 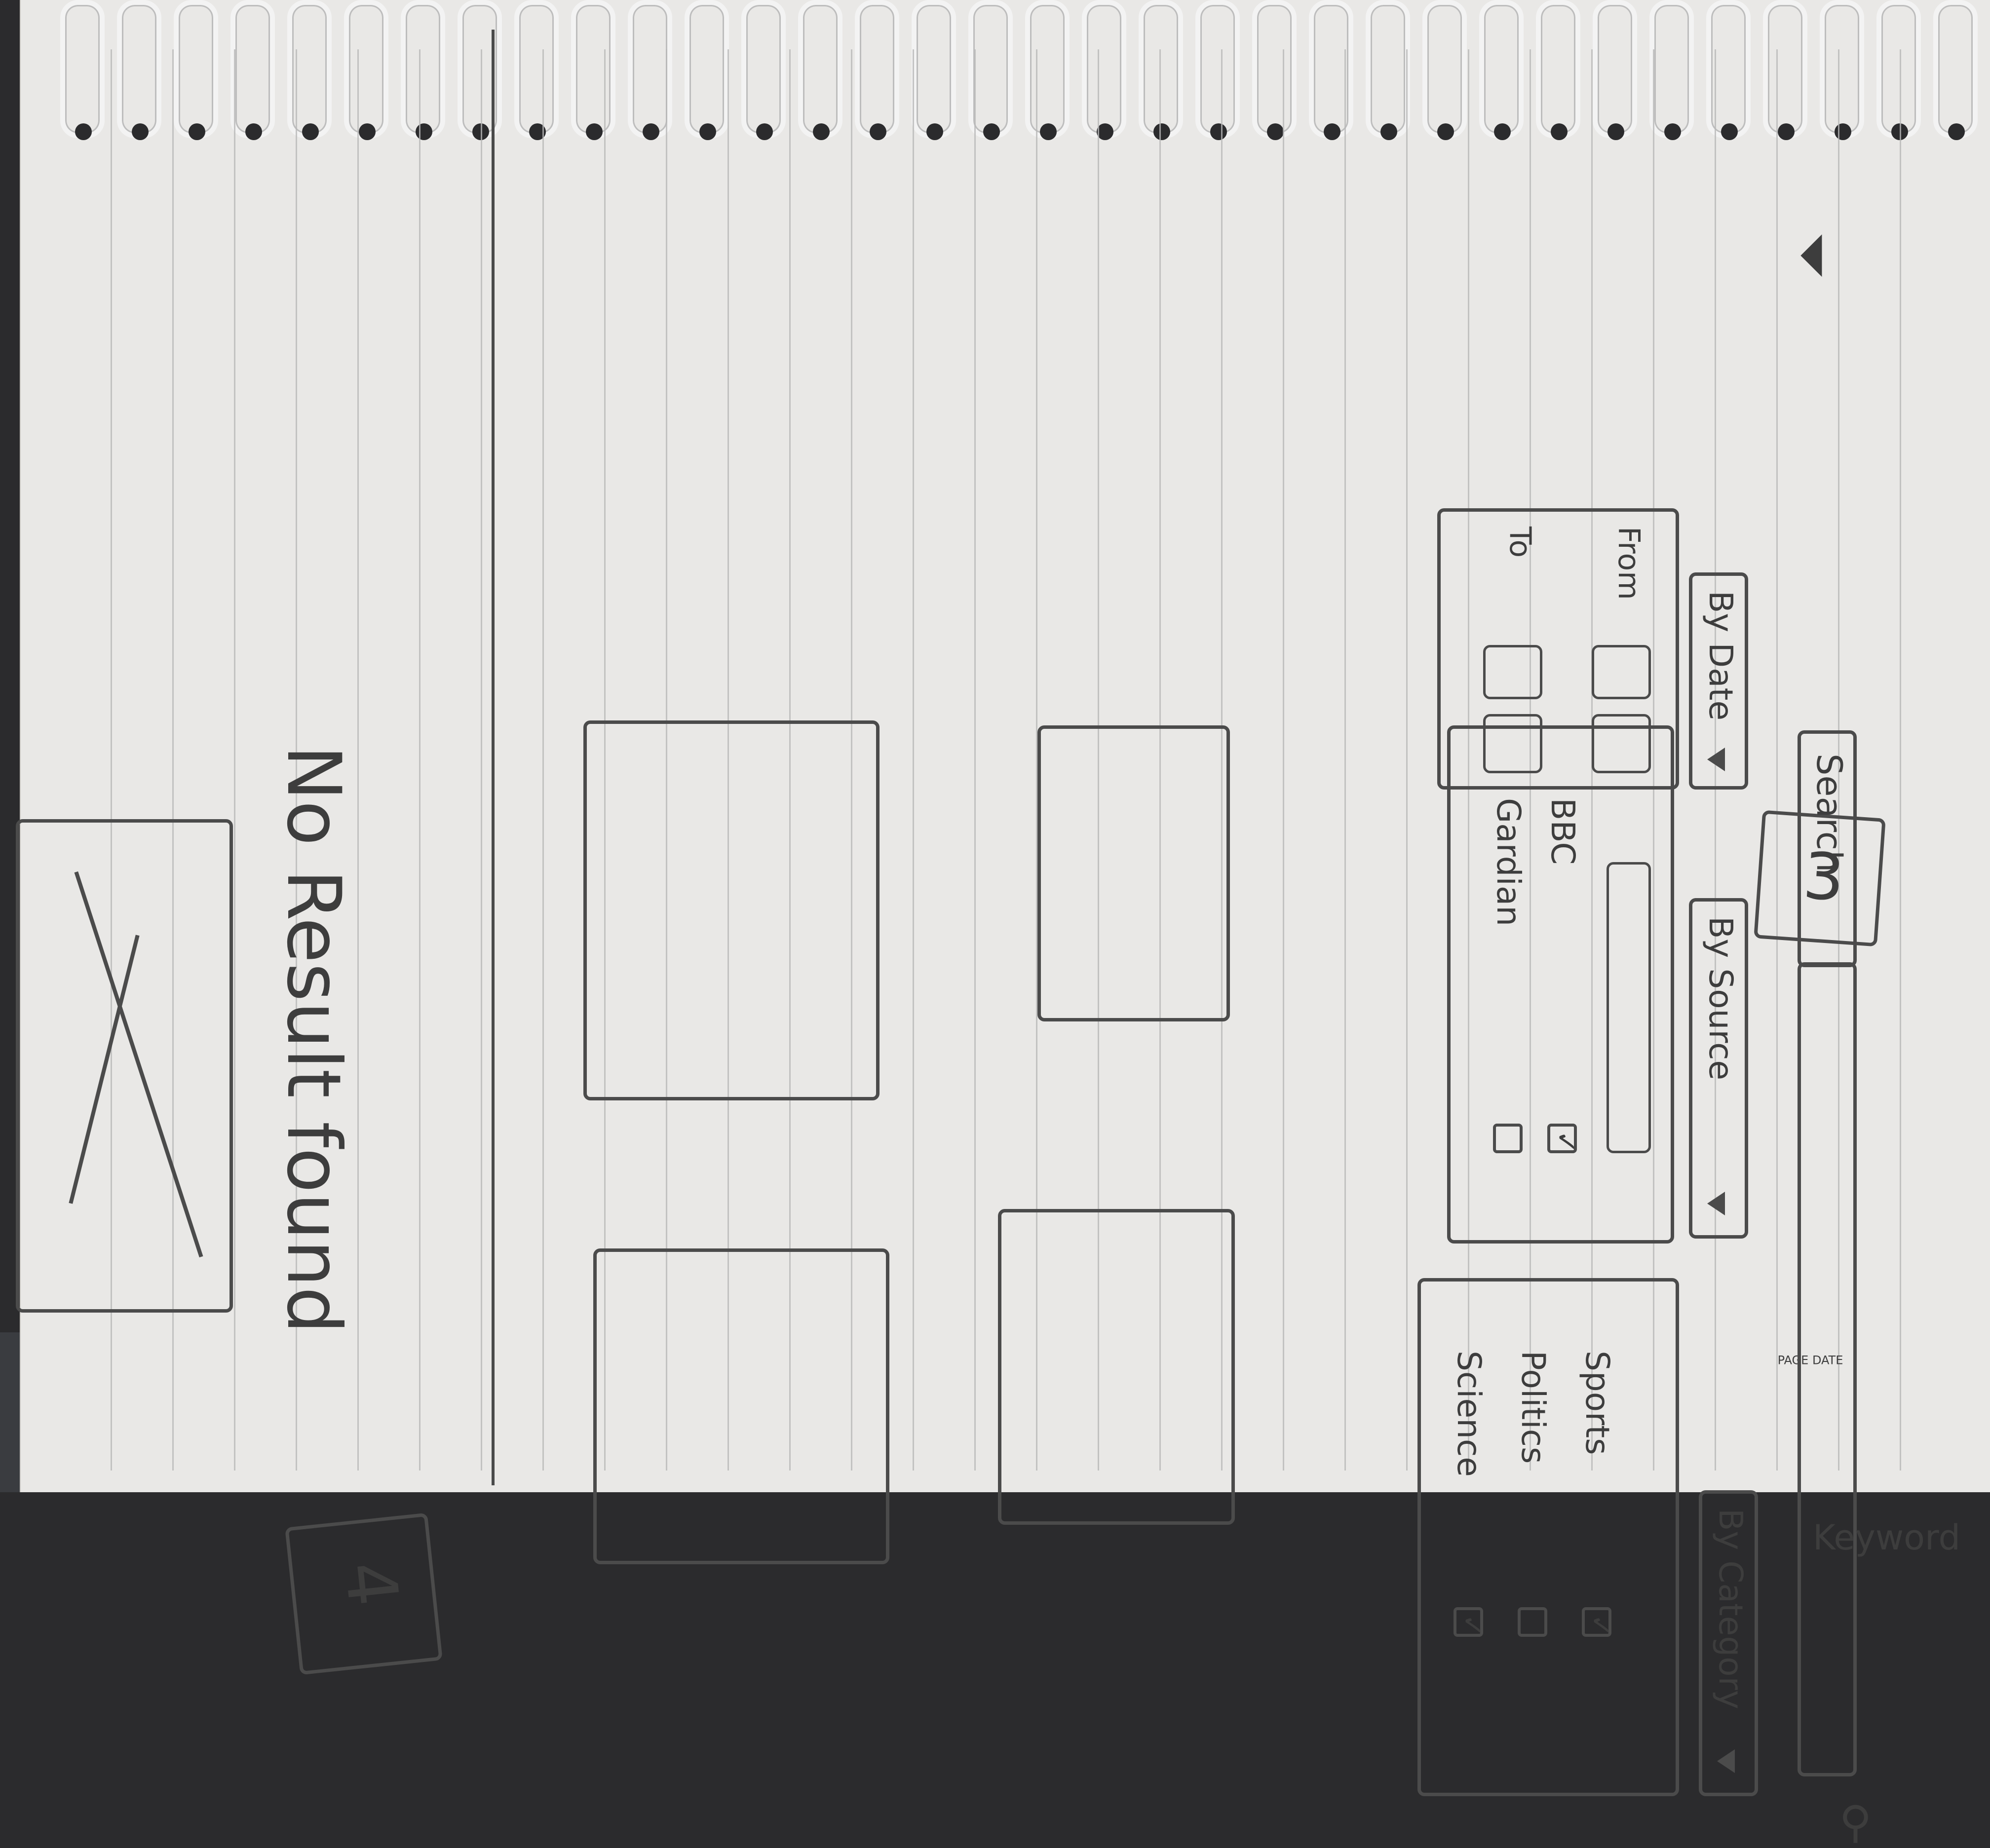 I want to click on keyword-input: Keyword, so click(x=1879, y=1369).